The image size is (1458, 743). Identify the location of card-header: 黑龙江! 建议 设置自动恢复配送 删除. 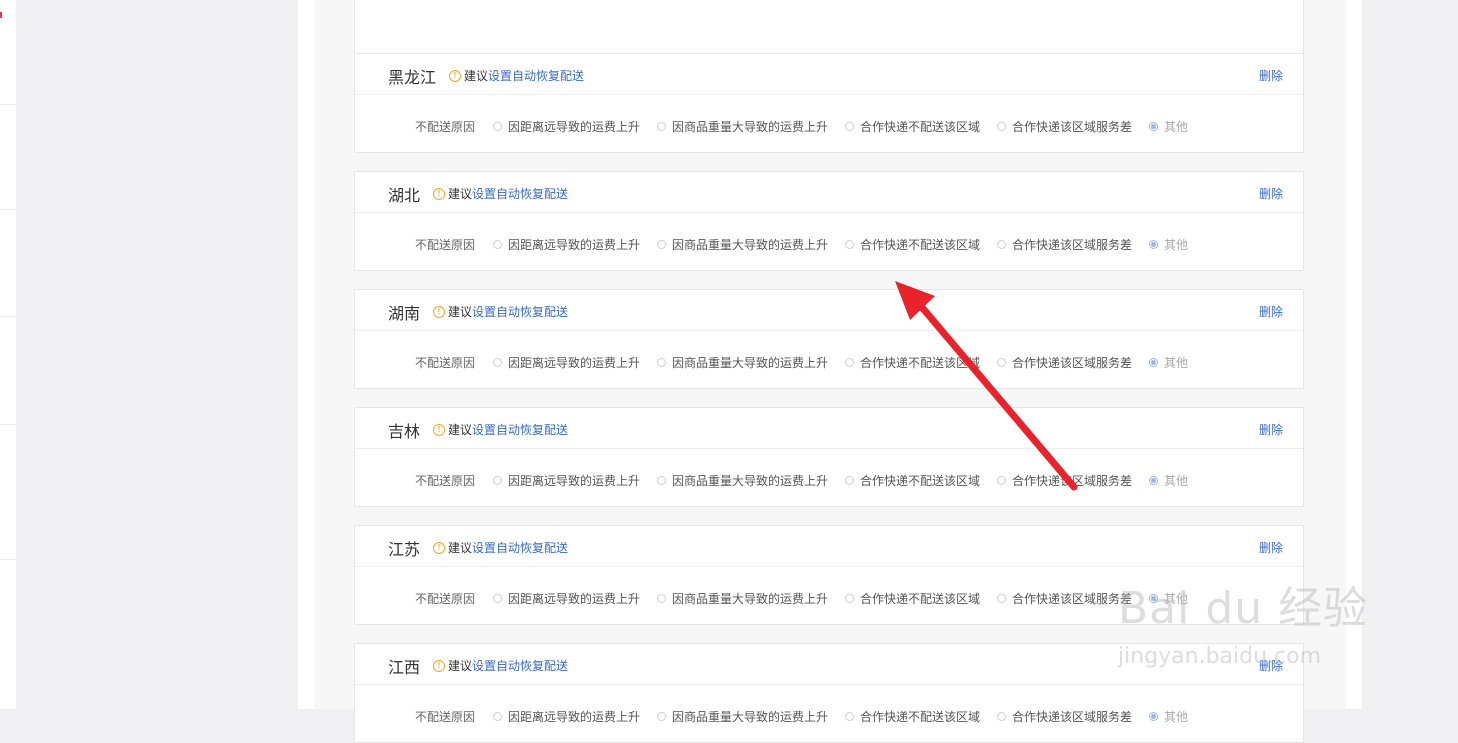
(829, 74).